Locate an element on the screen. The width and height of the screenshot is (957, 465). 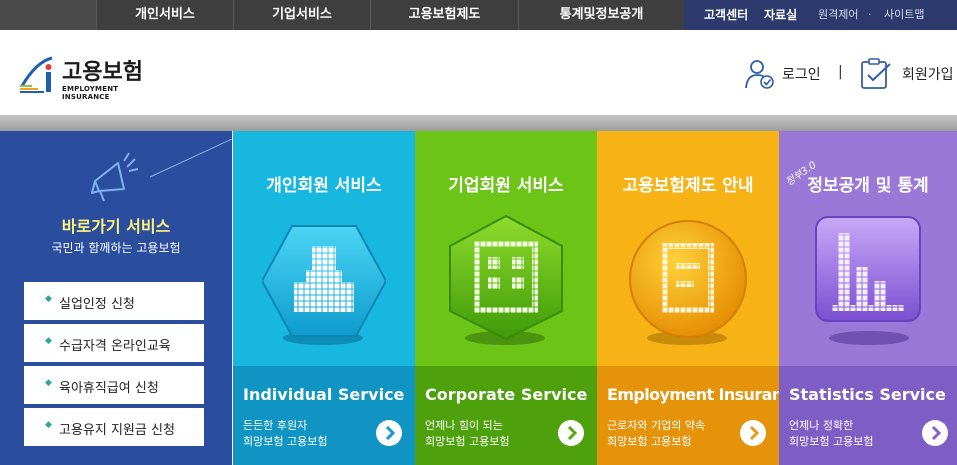
quick-subtitle: 국민과 함께하는 고용보험 is located at coordinates (116, 248).